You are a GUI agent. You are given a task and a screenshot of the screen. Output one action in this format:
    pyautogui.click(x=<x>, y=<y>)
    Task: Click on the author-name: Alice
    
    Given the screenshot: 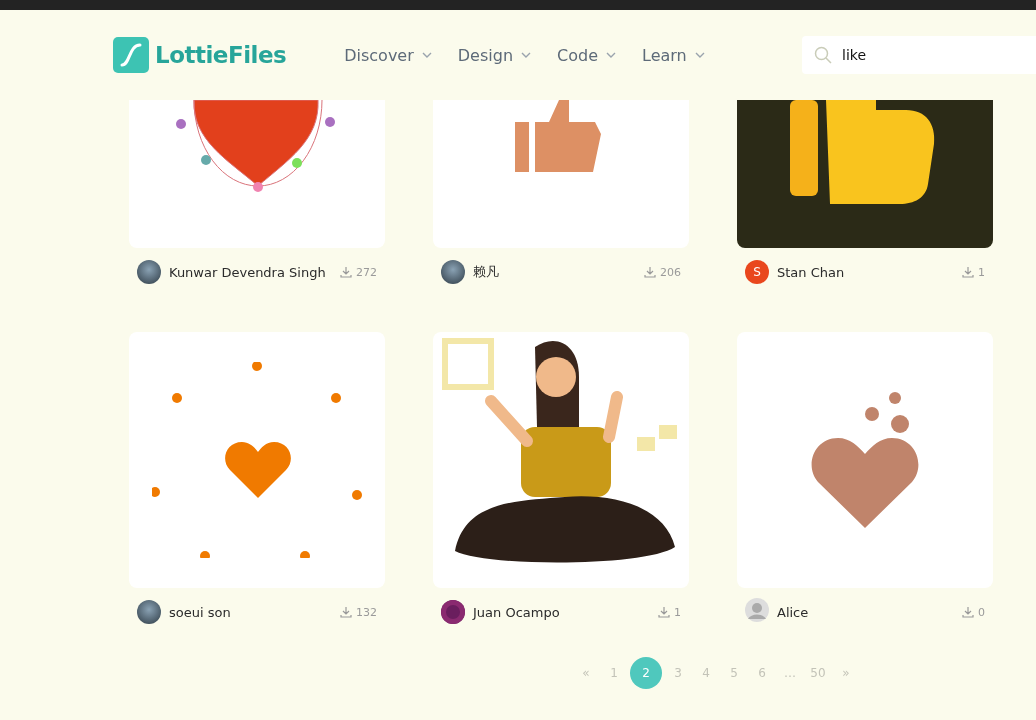 What is the action you would take?
    pyautogui.click(x=793, y=612)
    